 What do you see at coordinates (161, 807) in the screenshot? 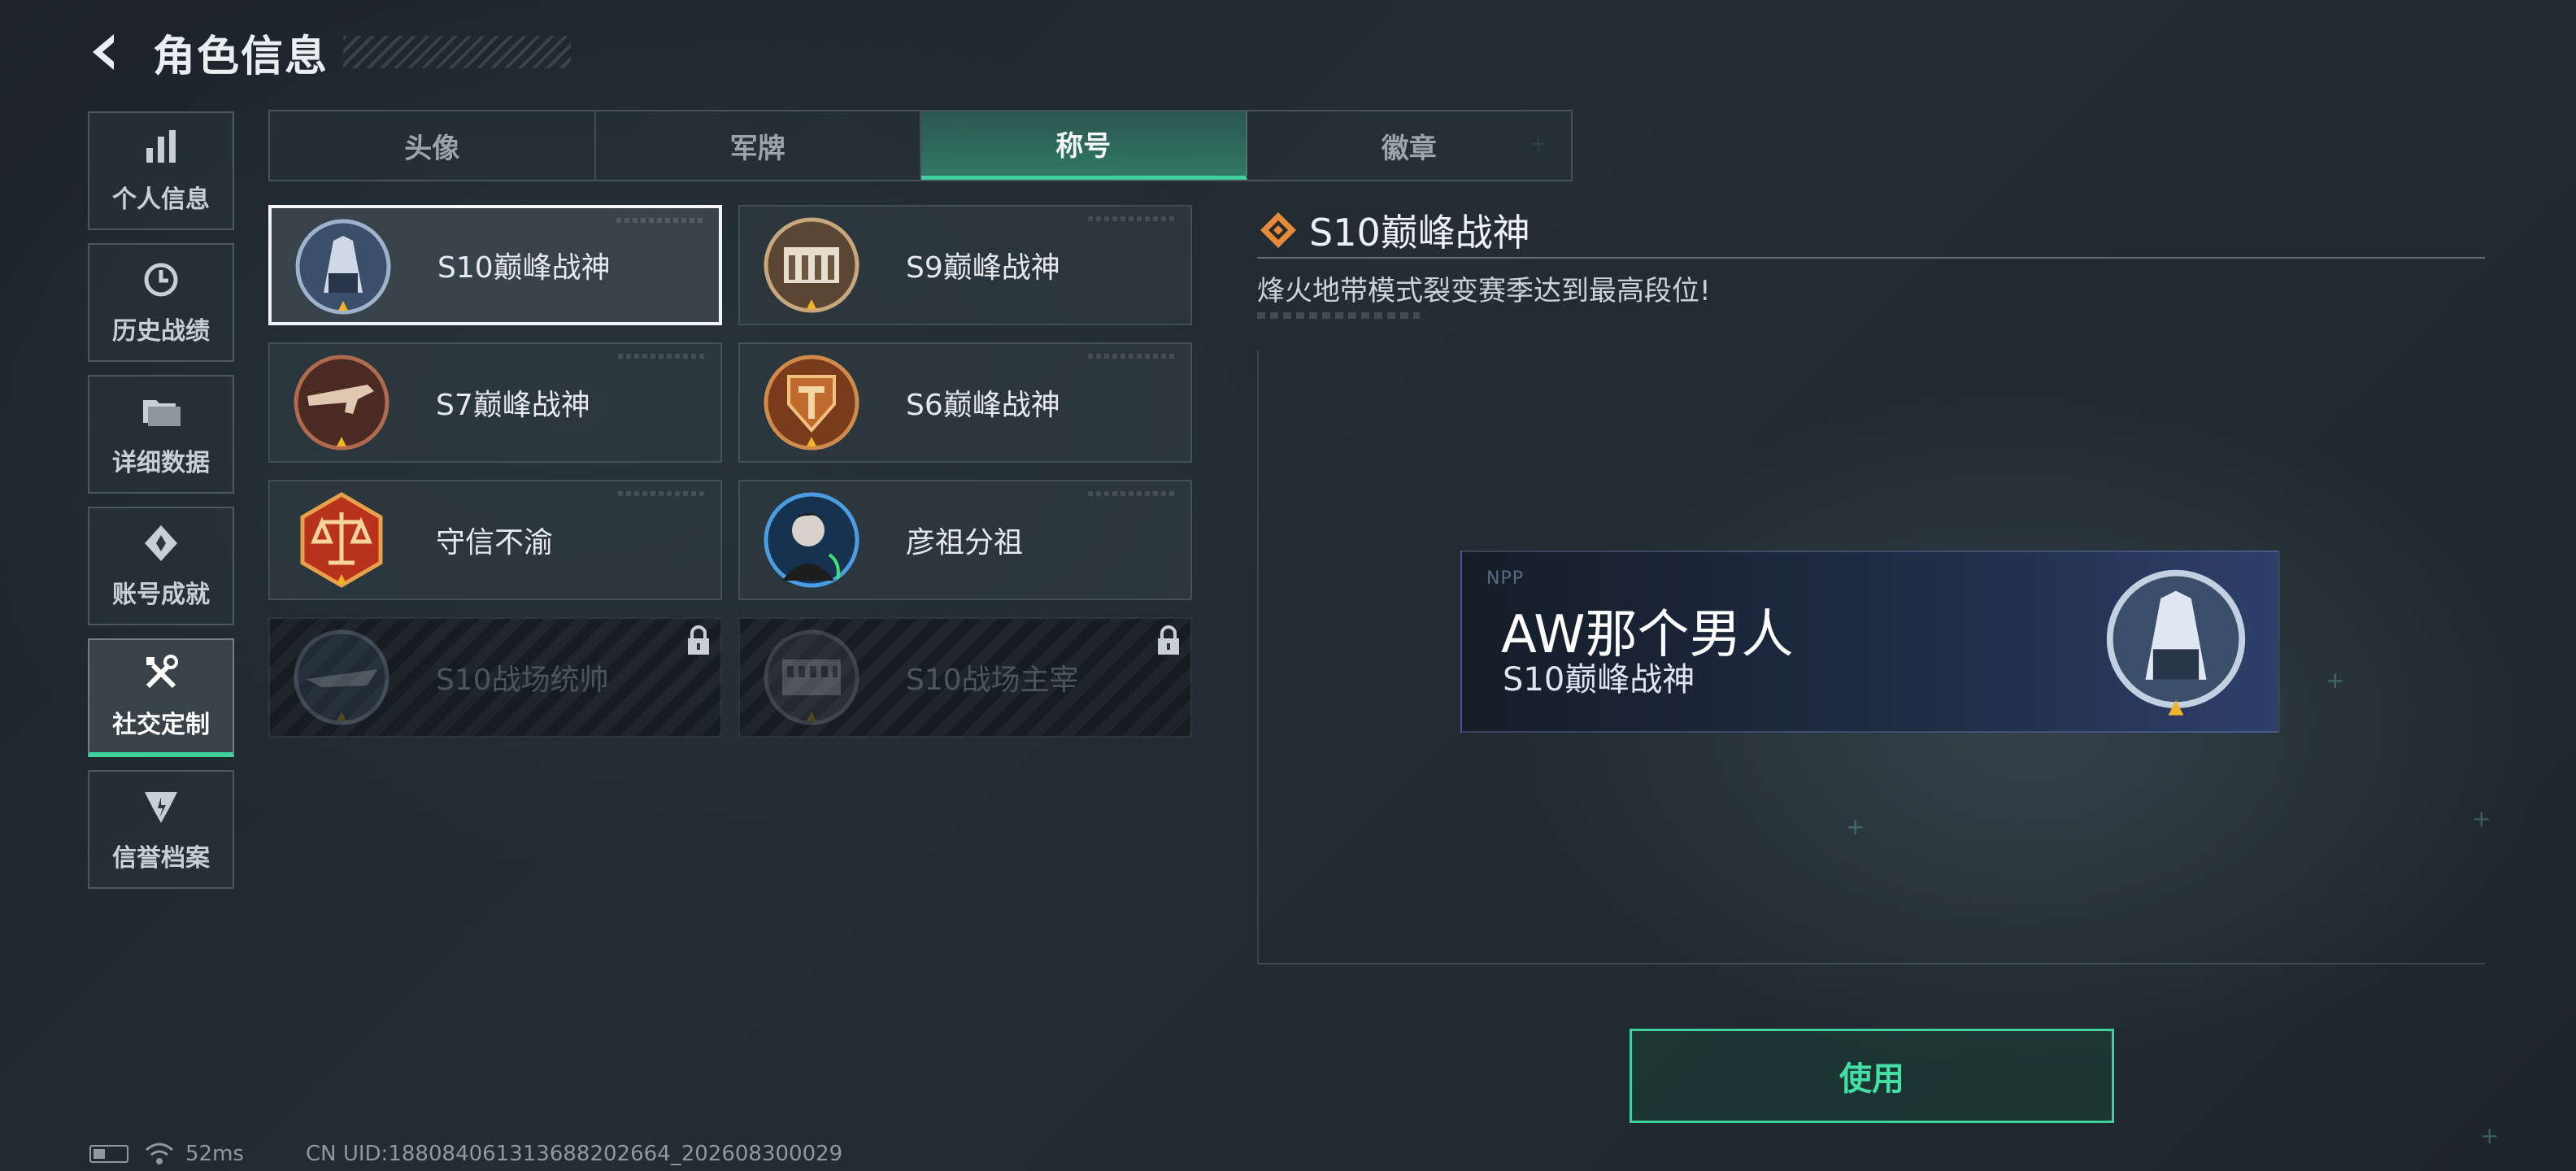
I see `credit-shield-icon` at bounding box center [161, 807].